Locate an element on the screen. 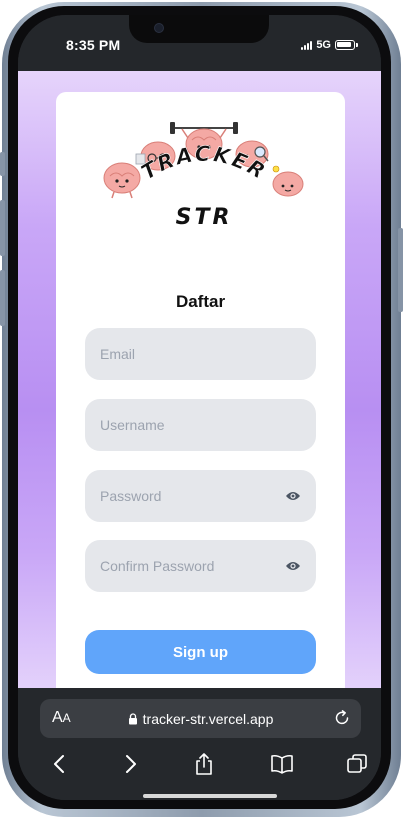 This screenshot has height=819, width=403. share-button is located at coordinates (204, 764).